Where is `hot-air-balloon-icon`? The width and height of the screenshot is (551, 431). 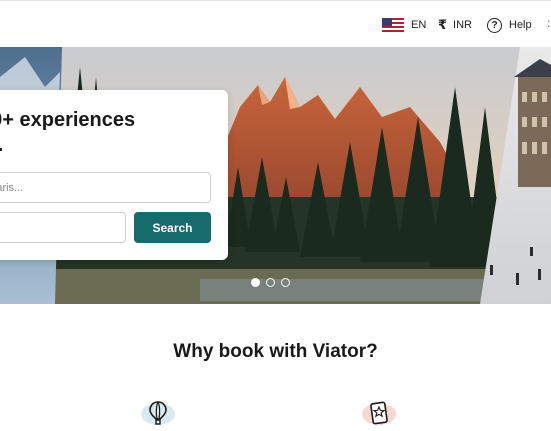 hot-air-balloon-icon is located at coordinates (158, 413).